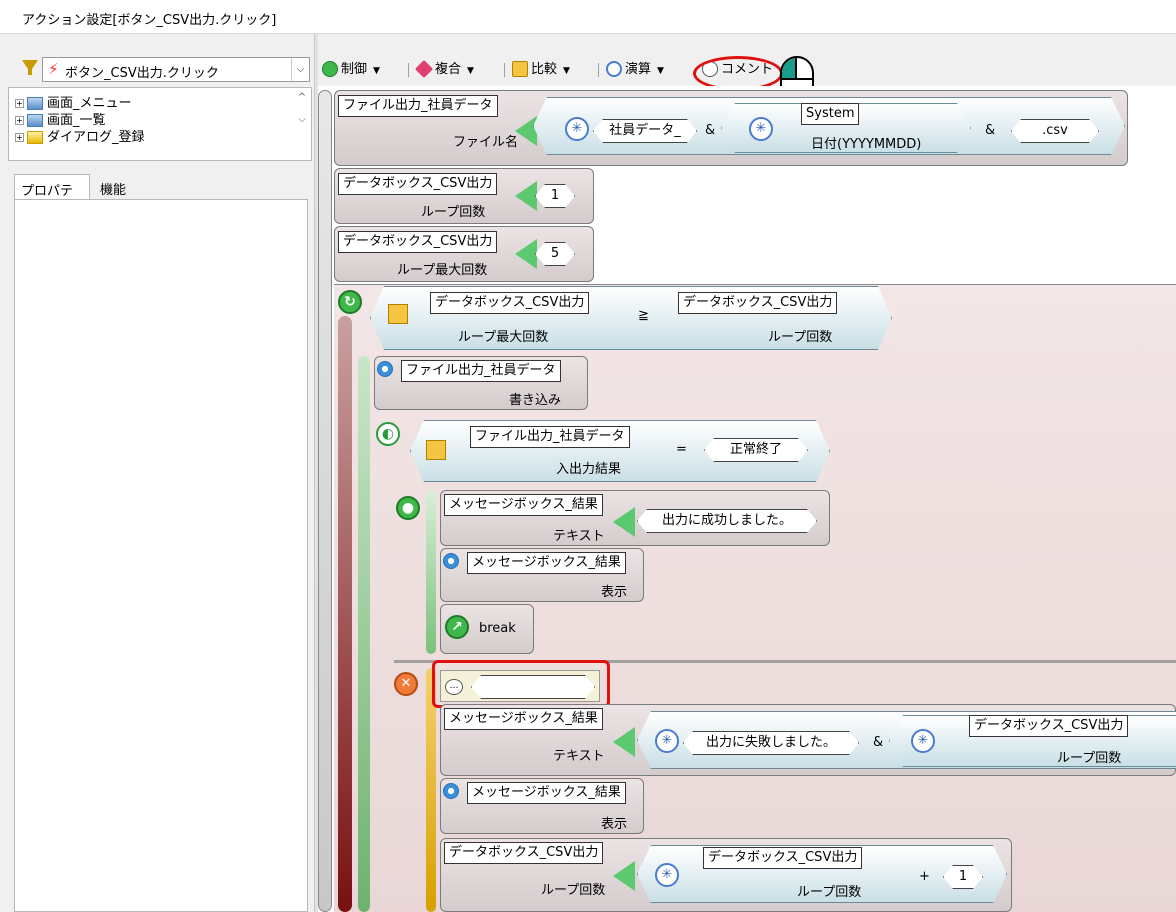  What do you see at coordinates (444, 70) in the screenshot?
I see `compound-button: 複合 ▼` at bounding box center [444, 70].